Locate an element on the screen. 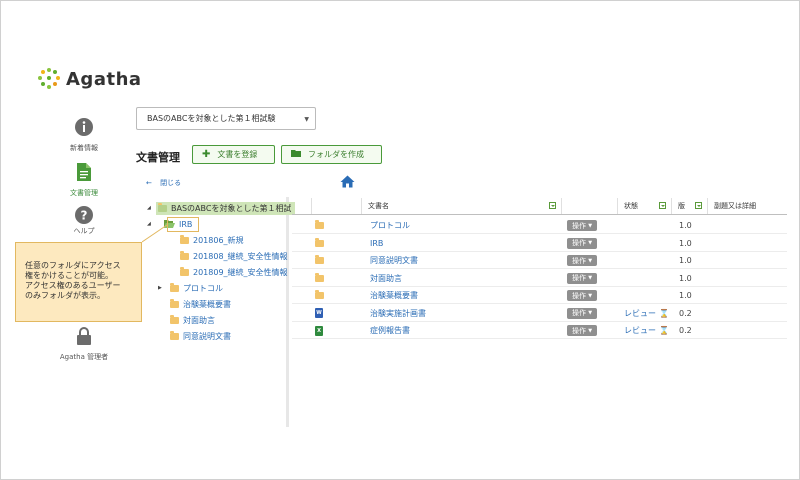 This screenshot has width=800, height=480. app-logo: Agatha is located at coordinates (90, 79).